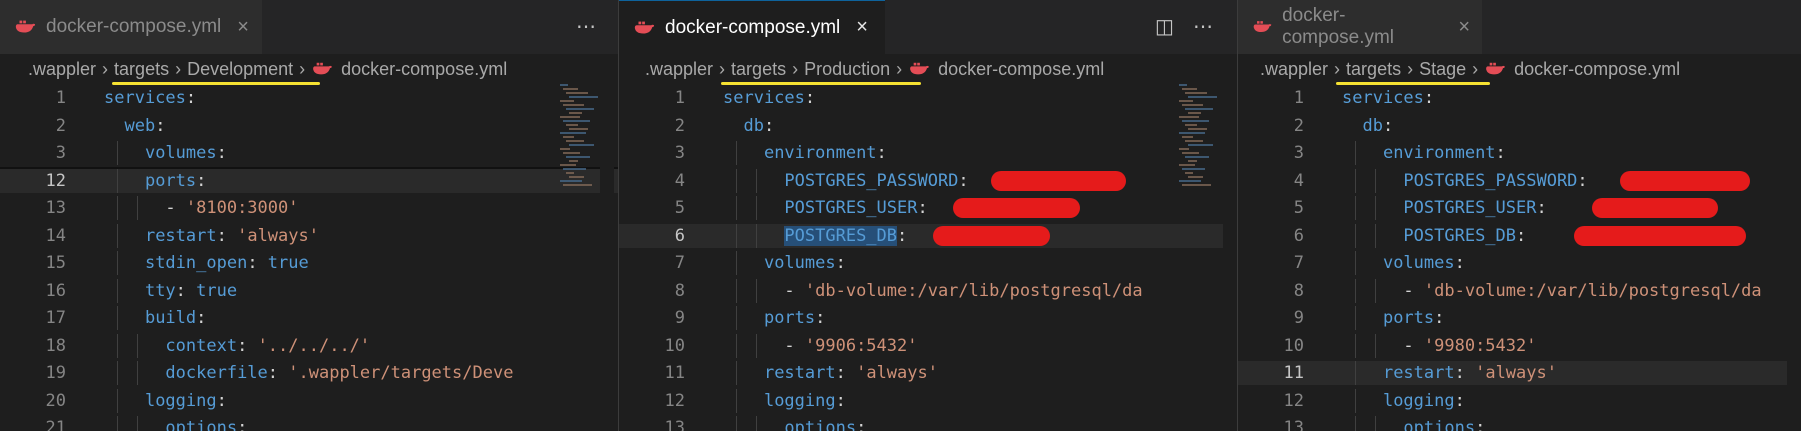 Image resolution: width=1801 pixels, height=431 pixels. What do you see at coordinates (309, 180) in the screenshot?
I see `code-line: 12 ports:` at bounding box center [309, 180].